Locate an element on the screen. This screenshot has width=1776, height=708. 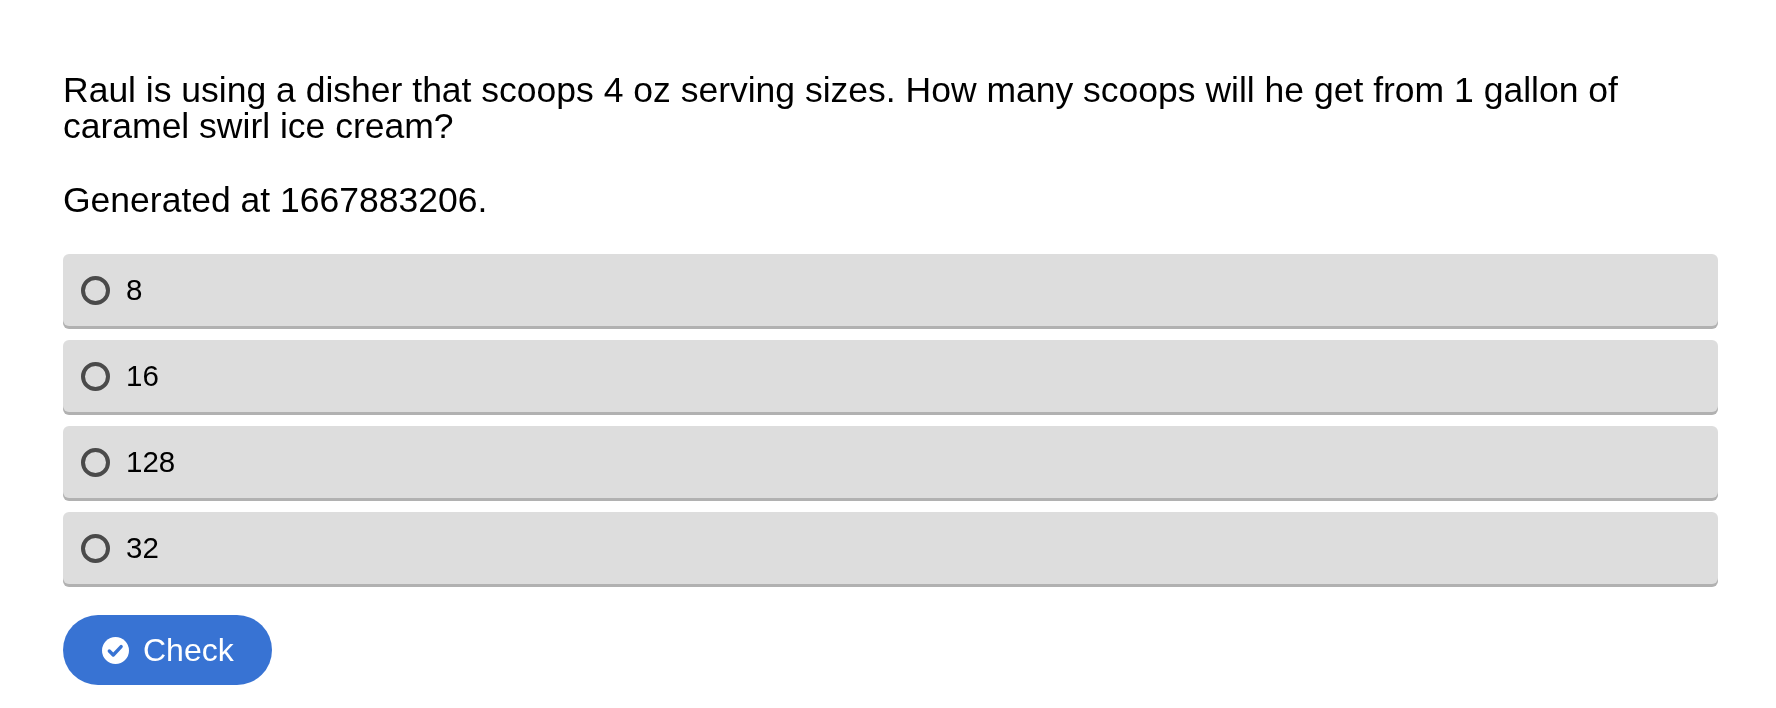
answer-option: 32 is located at coordinates (890, 548).